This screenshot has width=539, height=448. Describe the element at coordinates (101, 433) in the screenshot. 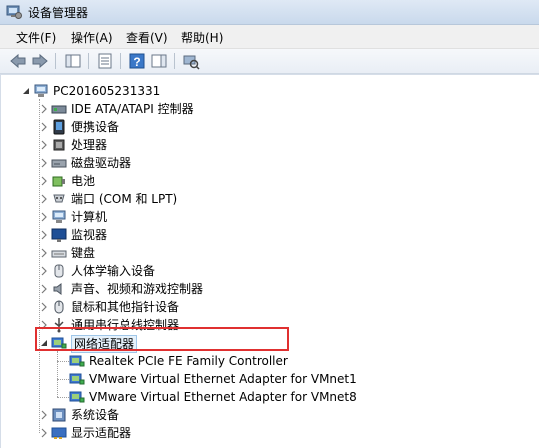

I see `tree-node-label: 显示适配器` at that location.